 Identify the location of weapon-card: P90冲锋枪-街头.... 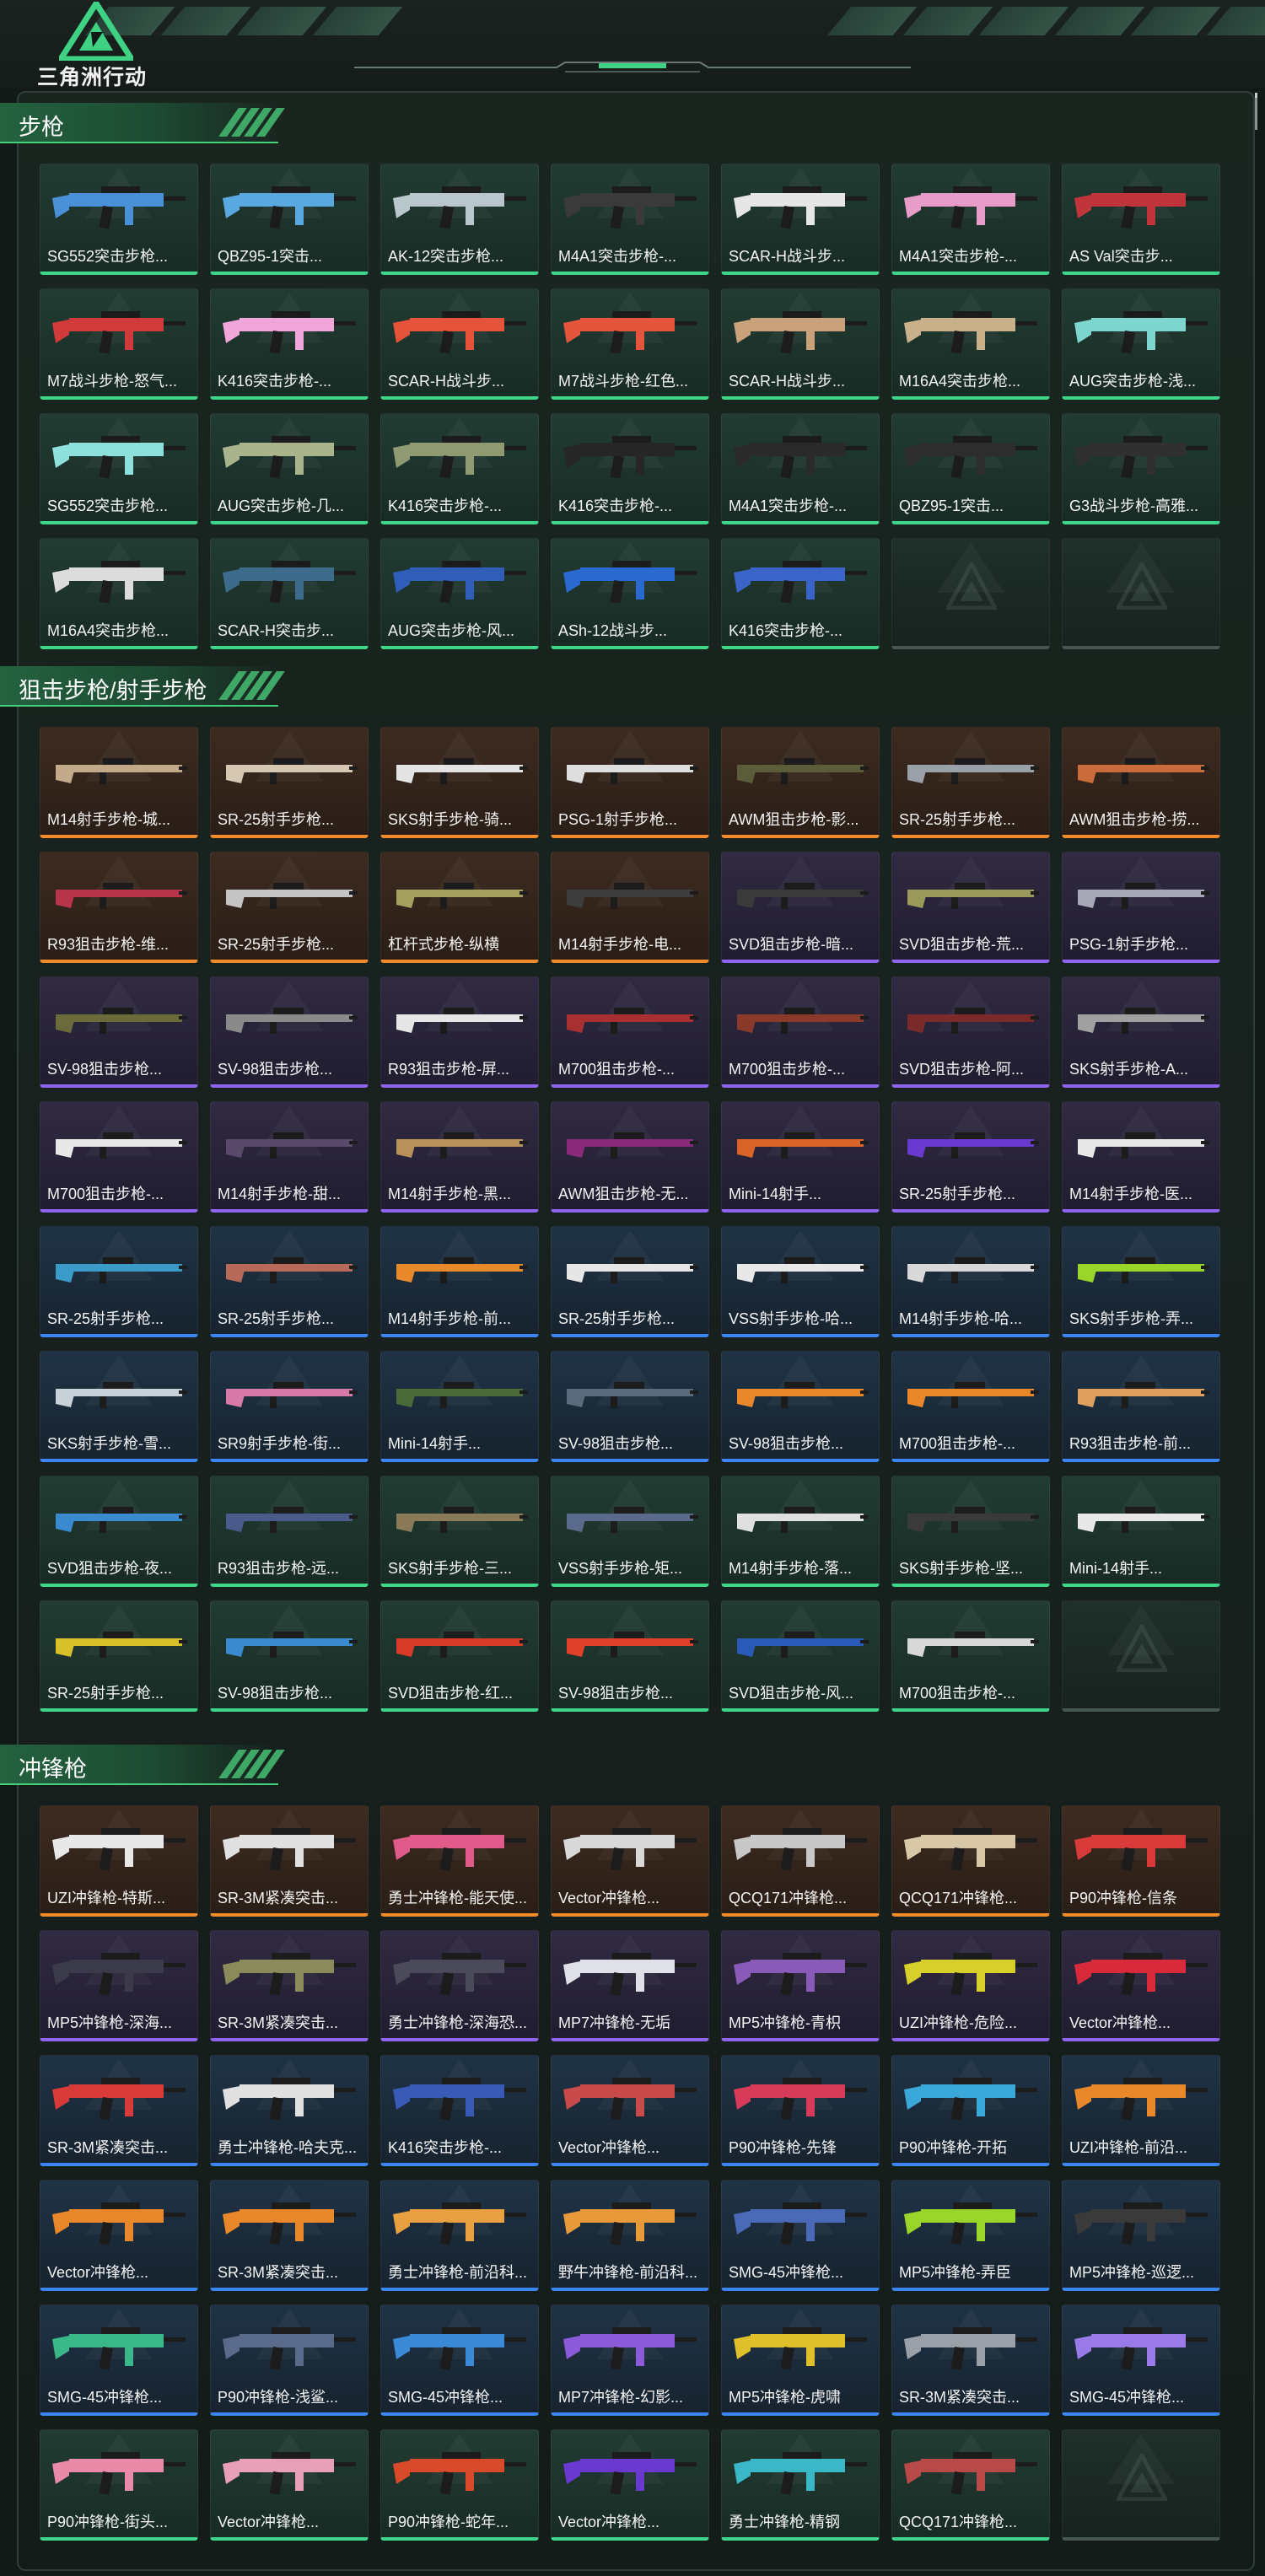
(119, 2485).